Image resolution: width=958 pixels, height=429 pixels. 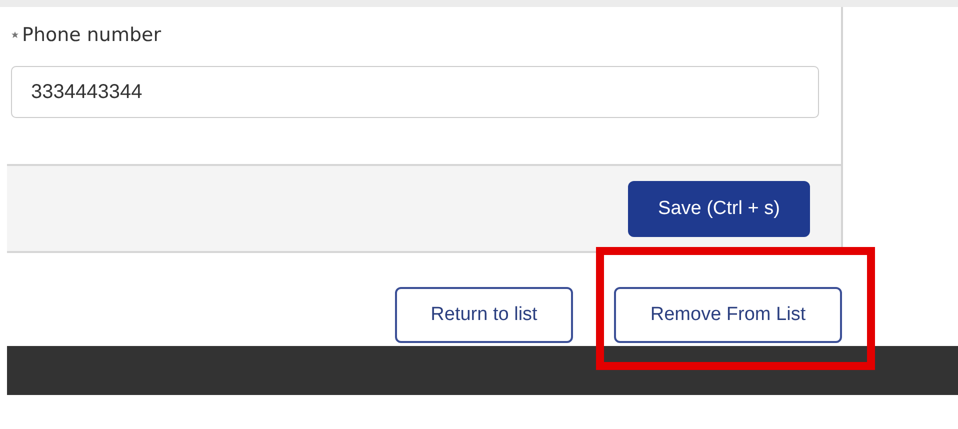 What do you see at coordinates (728, 315) in the screenshot?
I see `remove-button: Remove From List` at bounding box center [728, 315].